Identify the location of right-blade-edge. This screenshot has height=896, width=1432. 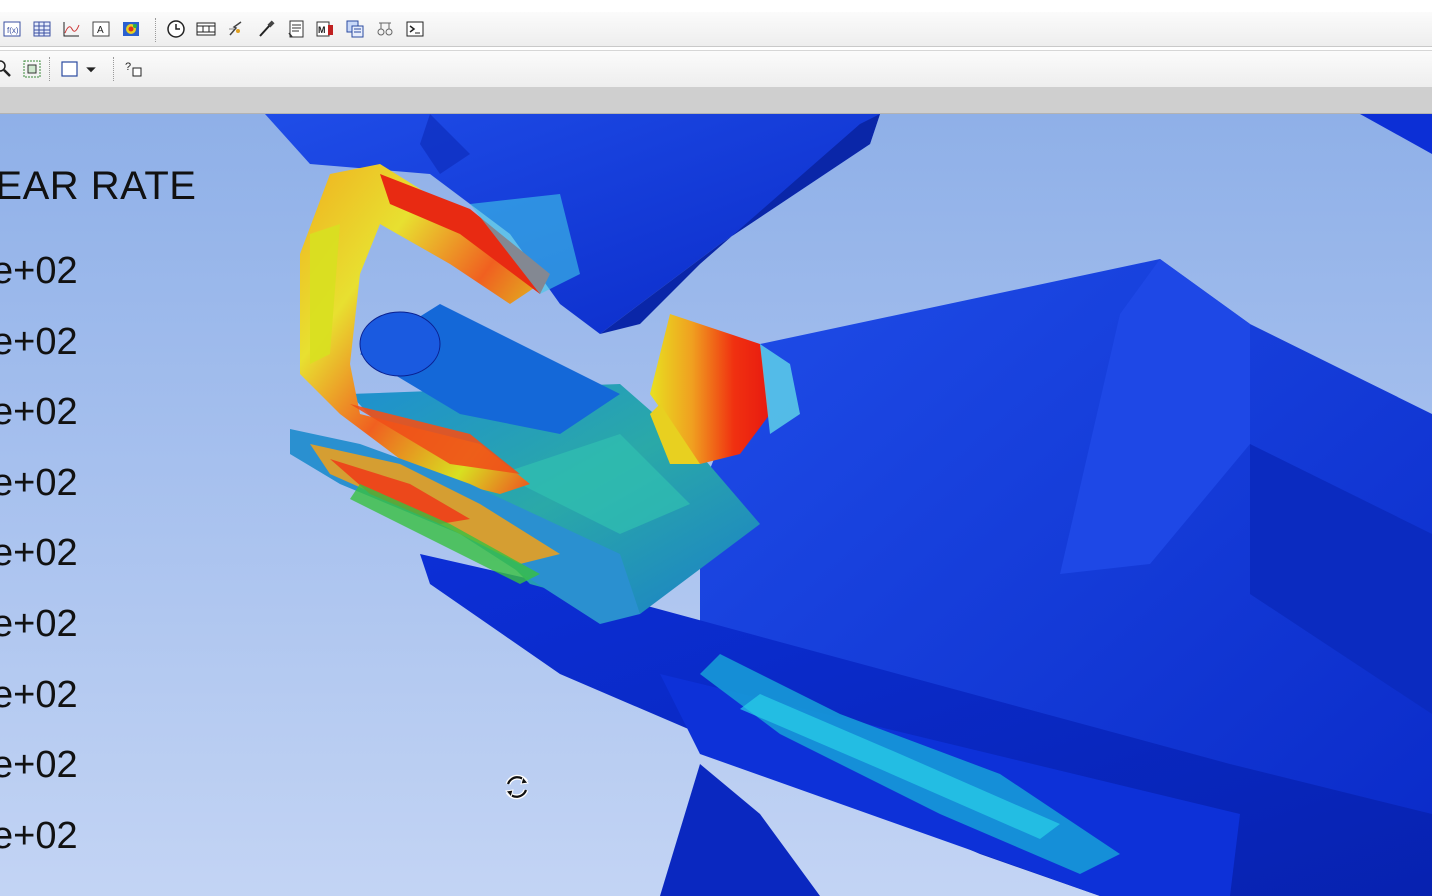
(1396, 134).